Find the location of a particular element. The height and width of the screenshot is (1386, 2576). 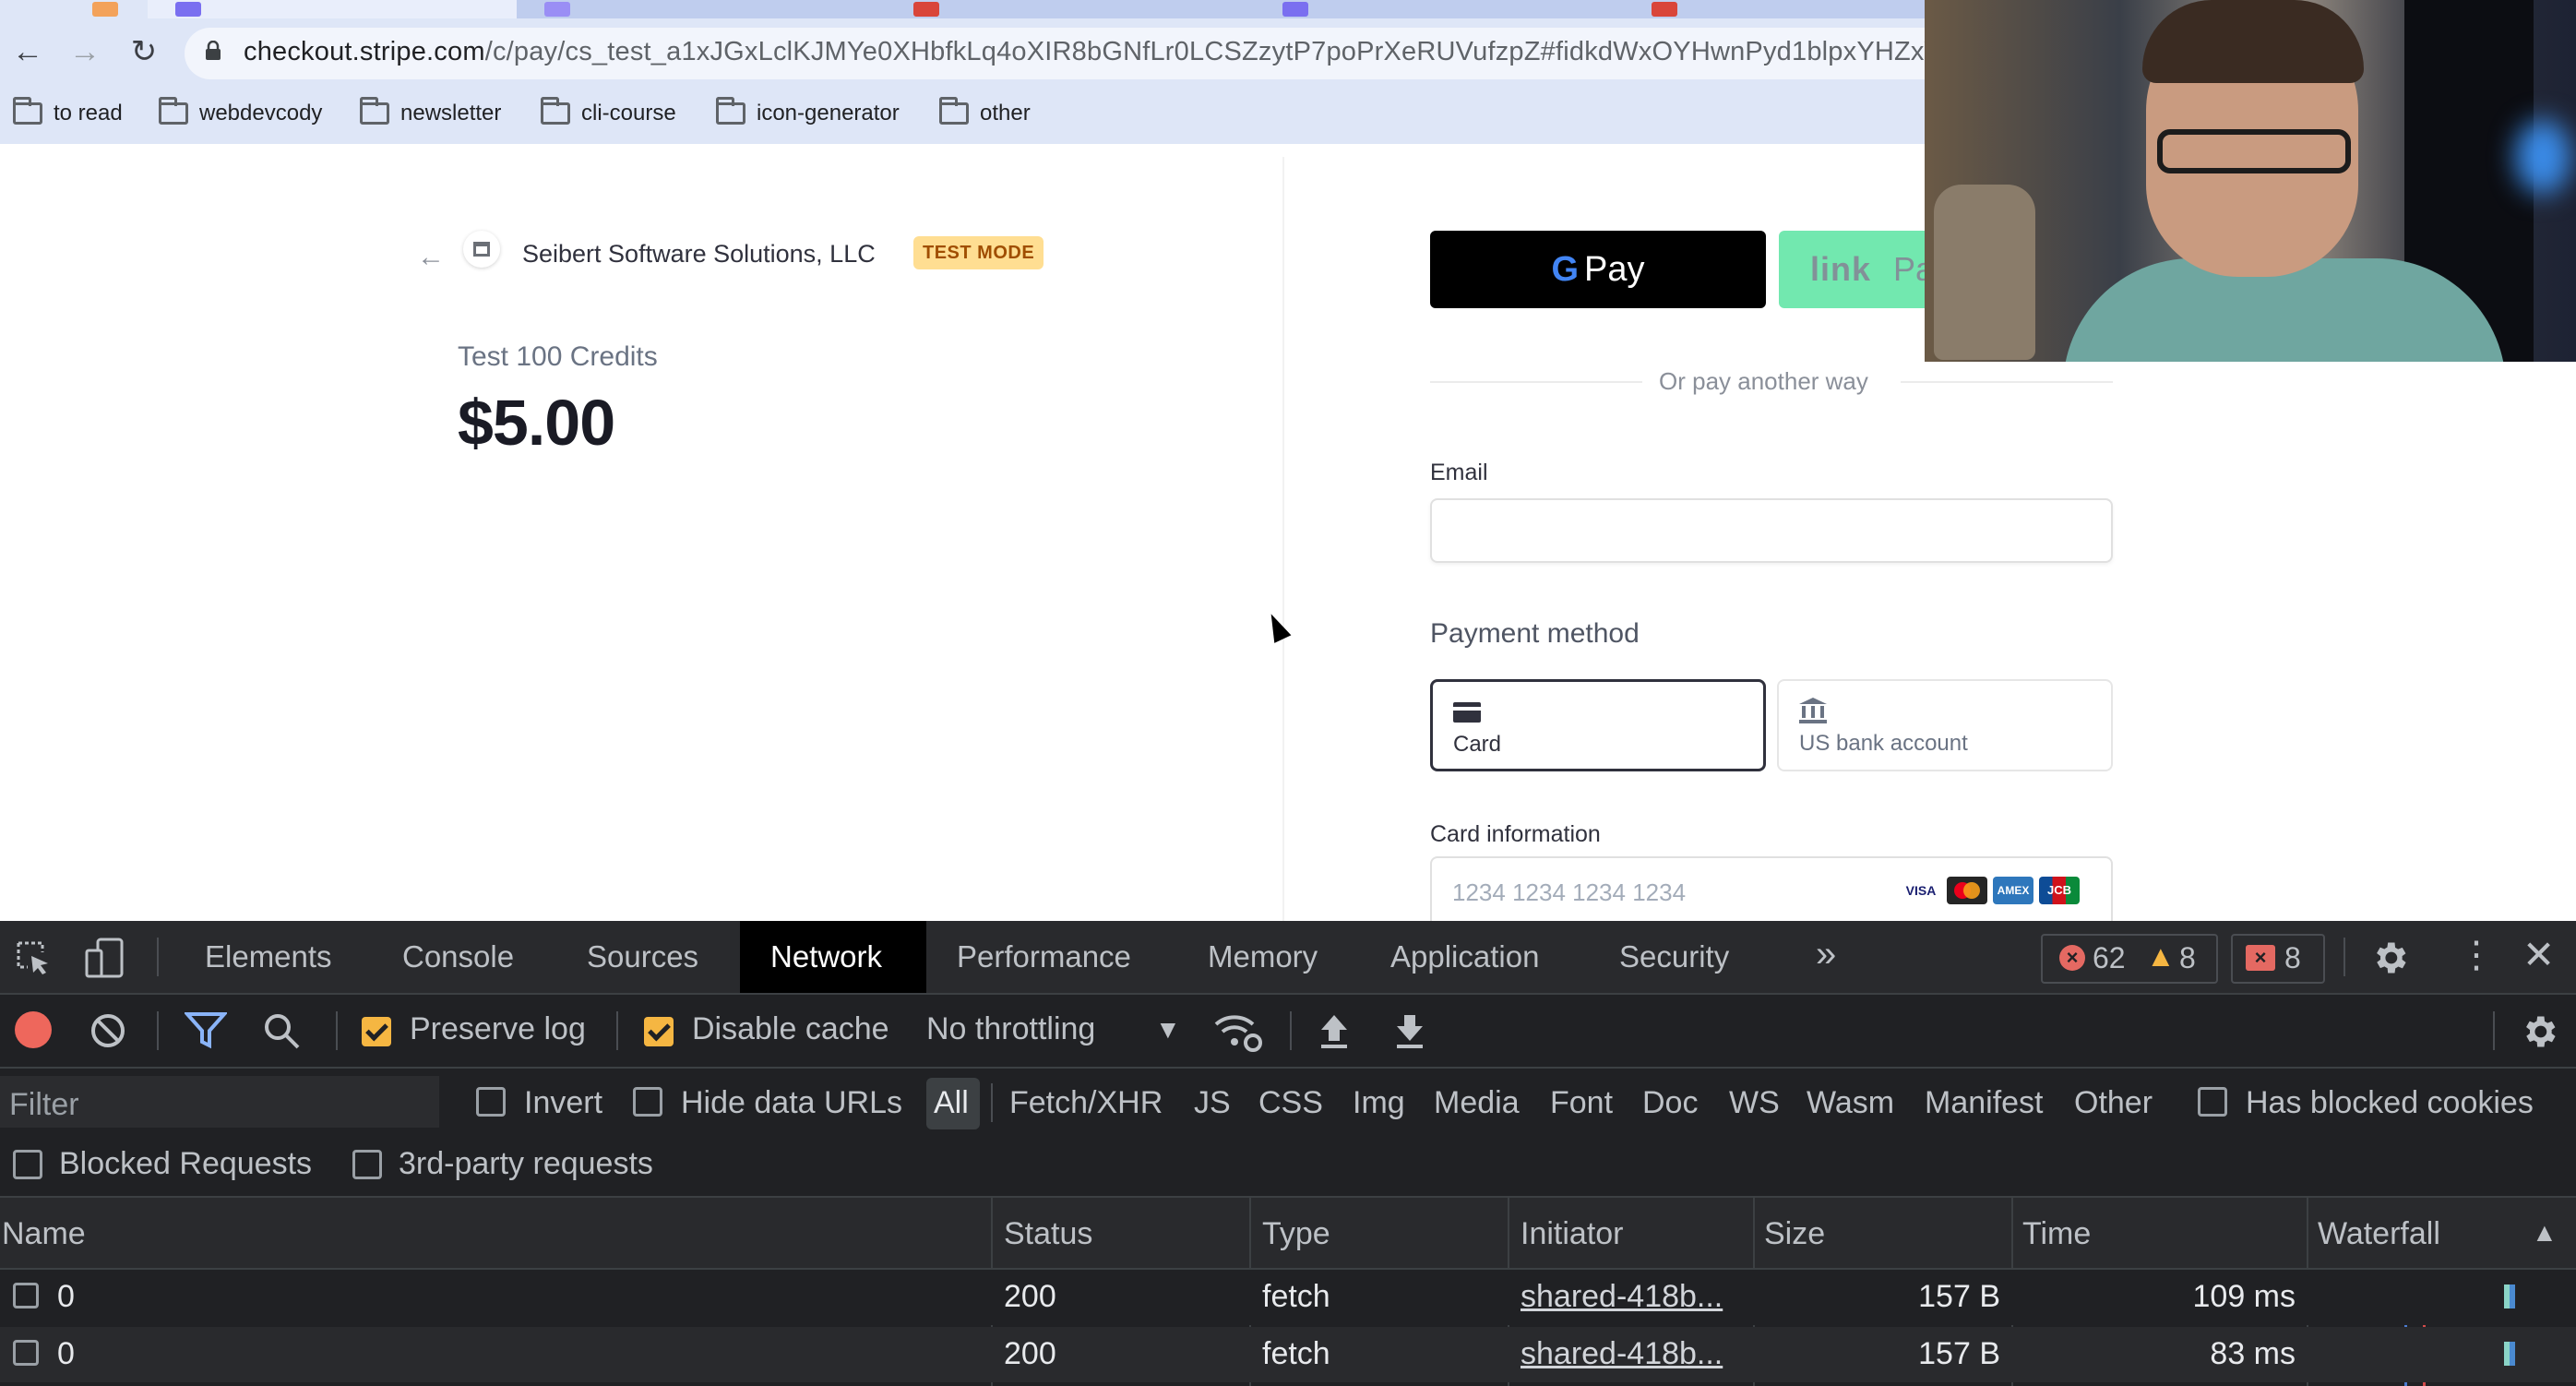

tab-favicon-icon is located at coordinates (188, 9).